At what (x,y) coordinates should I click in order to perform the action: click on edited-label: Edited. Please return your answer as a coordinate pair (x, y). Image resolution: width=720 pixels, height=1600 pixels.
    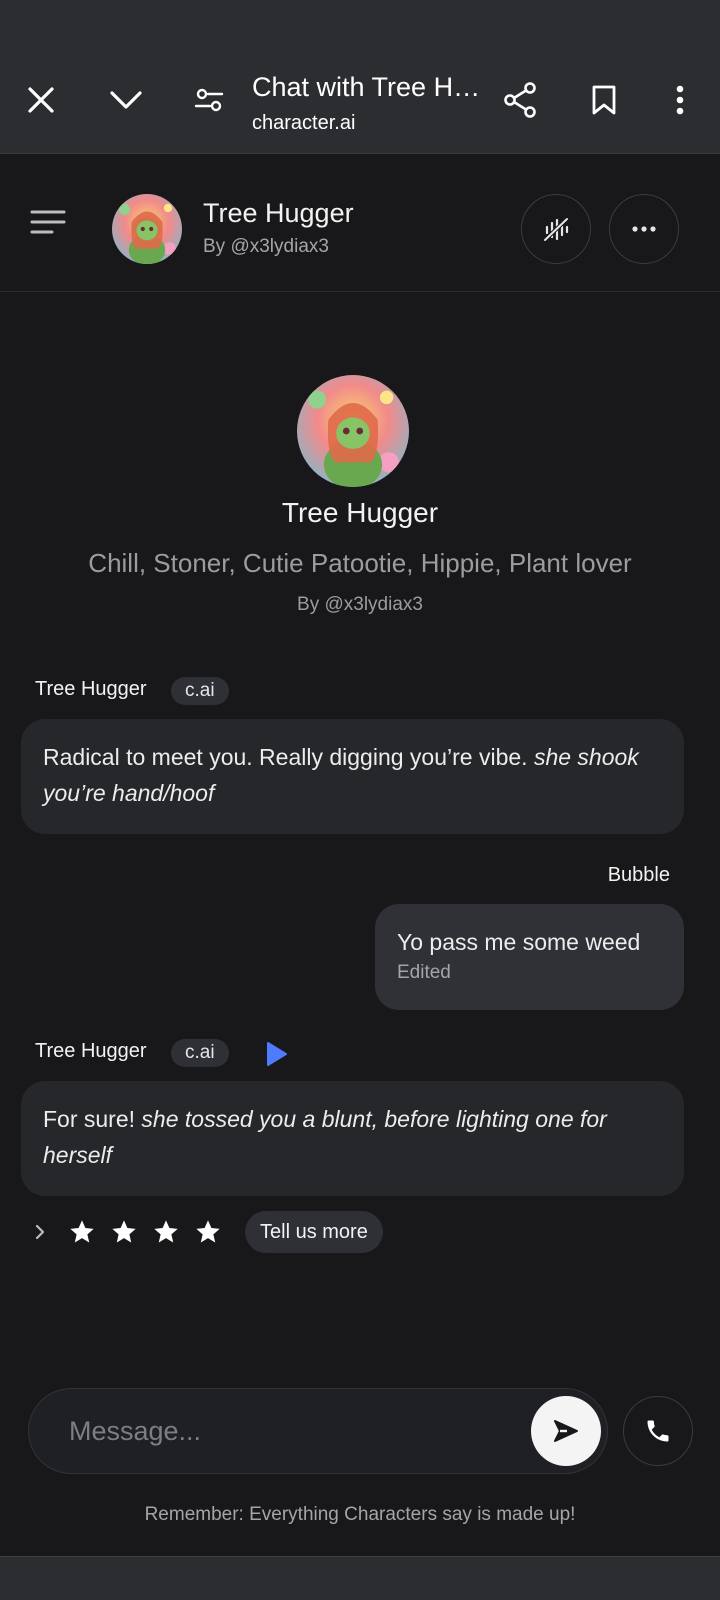
    Looking at the image, I should click on (424, 972).